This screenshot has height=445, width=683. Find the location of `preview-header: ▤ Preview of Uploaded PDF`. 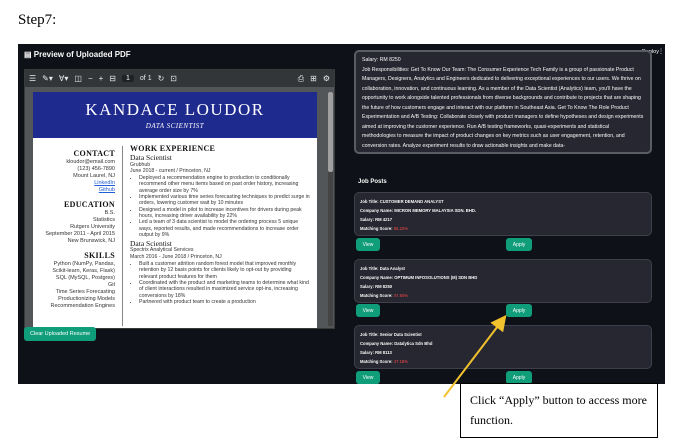

preview-header: ▤ Preview of Uploaded PDF is located at coordinates (77, 54).